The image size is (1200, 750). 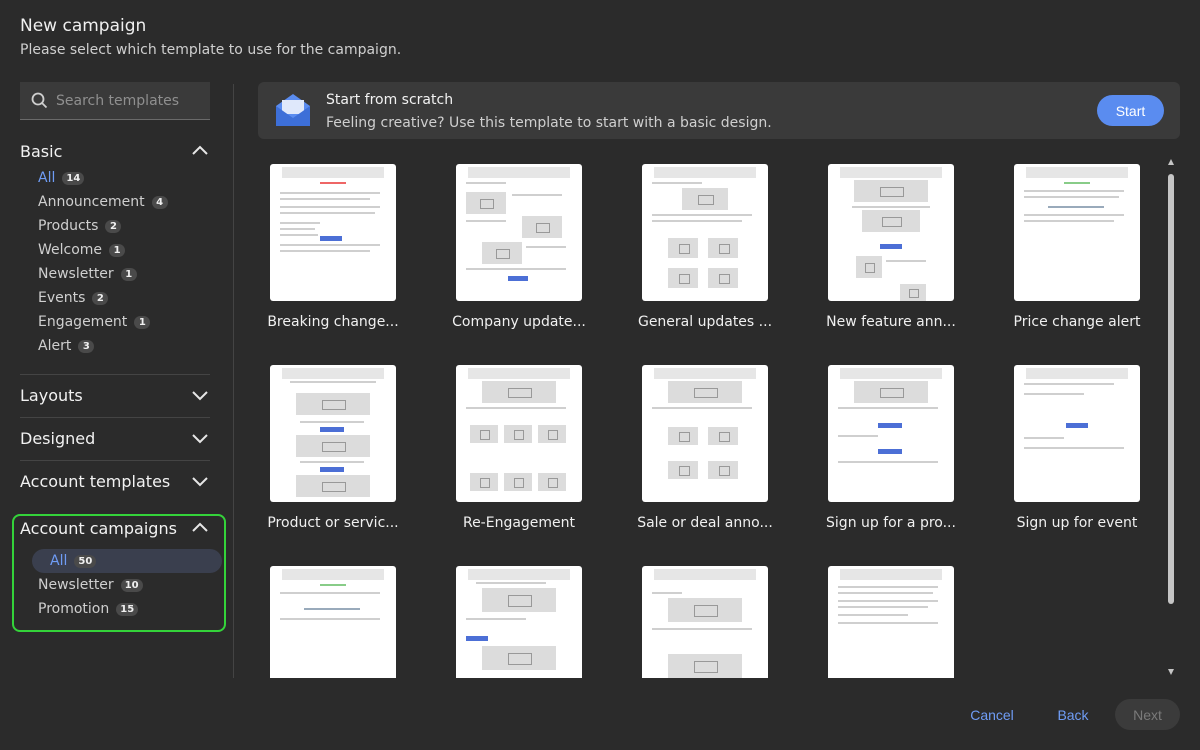 I want to click on basic-item-welcome: Welcome 1, so click(x=124, y=250).